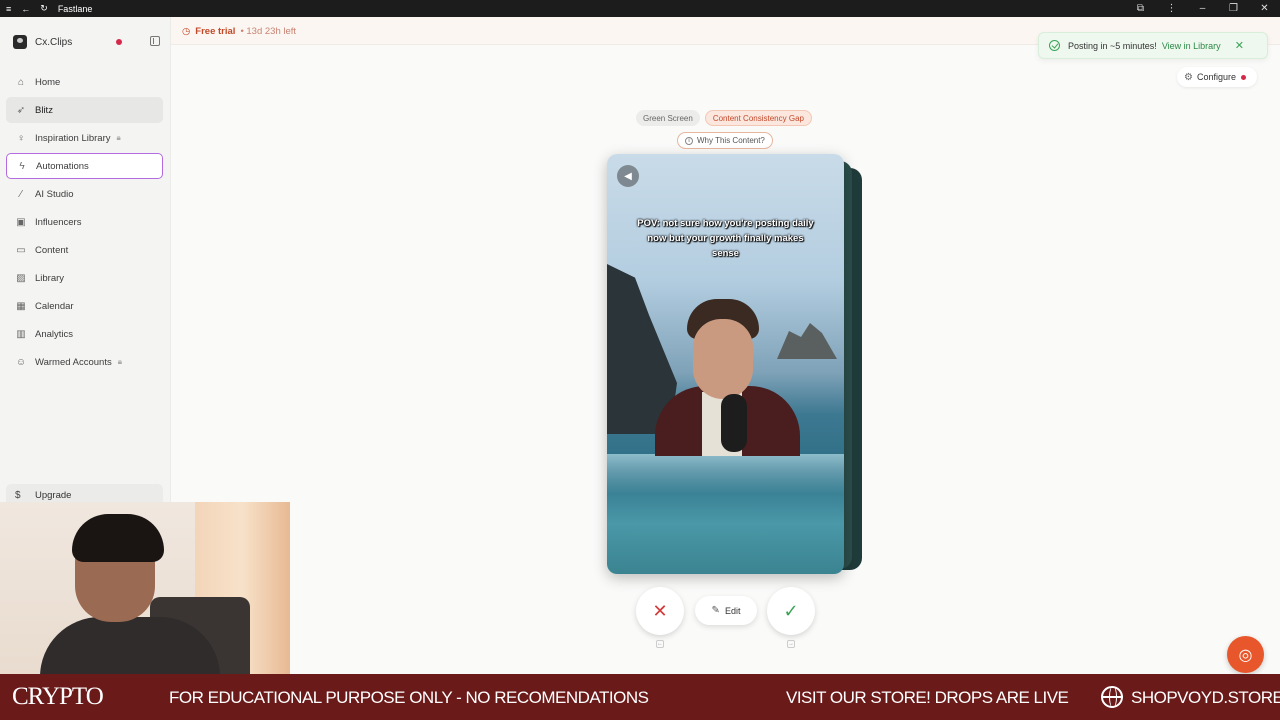  Describe the element at coordinates (21, 250) in the screenshot. I see `content-icon: ▭` at that location.